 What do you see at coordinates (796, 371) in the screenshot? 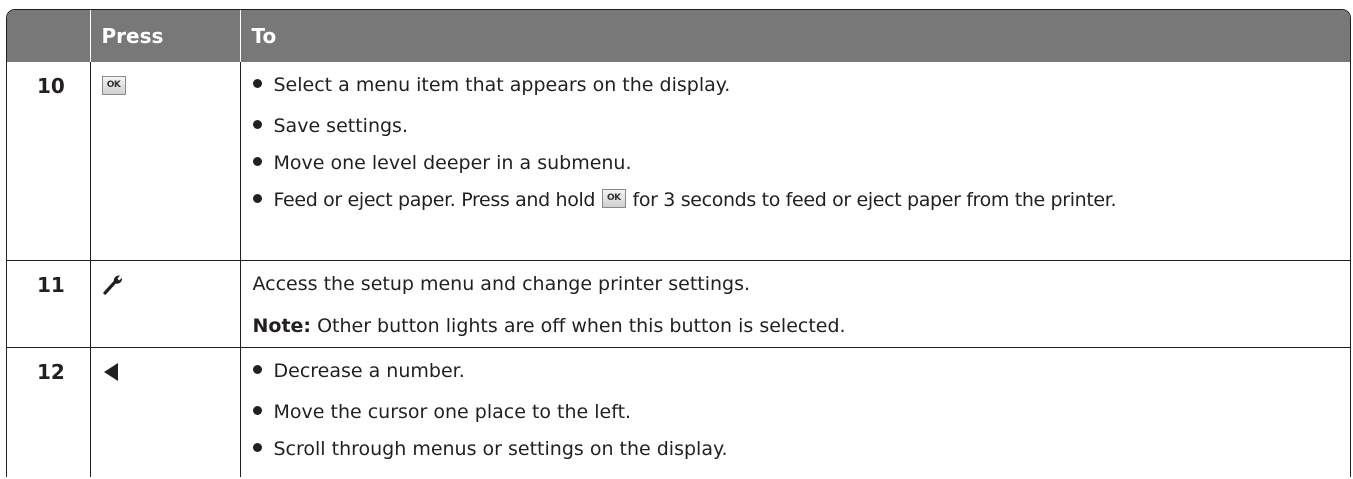
I see `list-item: Decrease a number.` at bounding box center [796, 371].